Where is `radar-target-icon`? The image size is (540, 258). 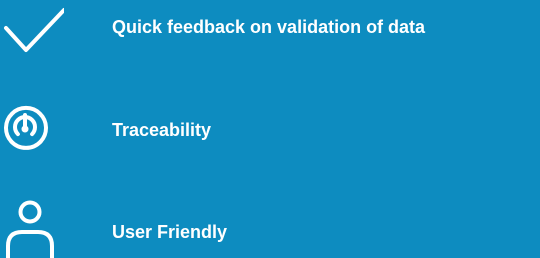
radar-target-icon is located at coordinates (26, 128).